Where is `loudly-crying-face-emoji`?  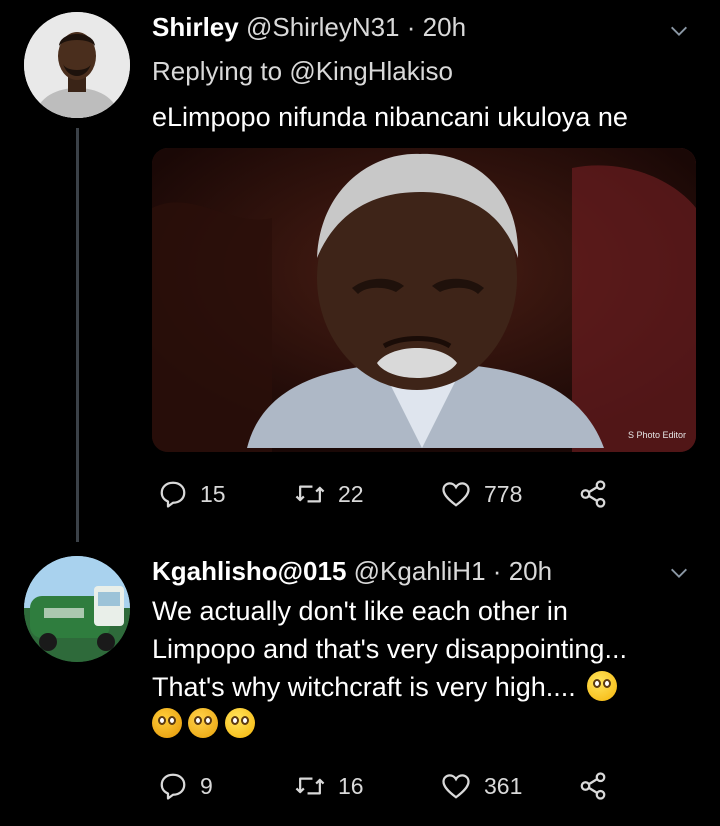 loudly-crying-face-emoji is located at coordinates (167, 723).